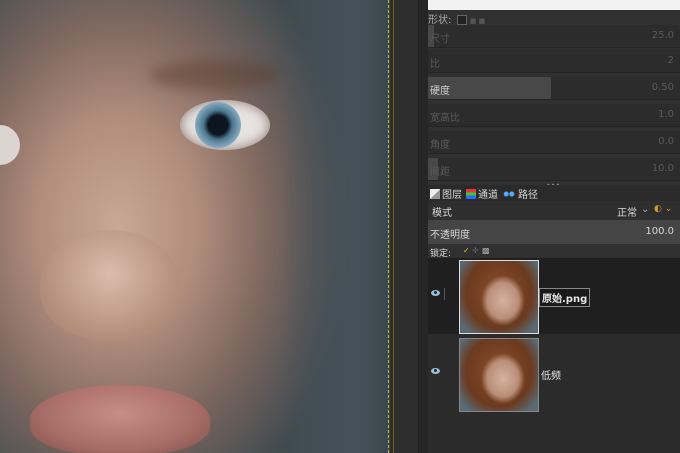  Describe the element at coordinates (435, 194) in the screenshot. I see `layers-icon` at that location.